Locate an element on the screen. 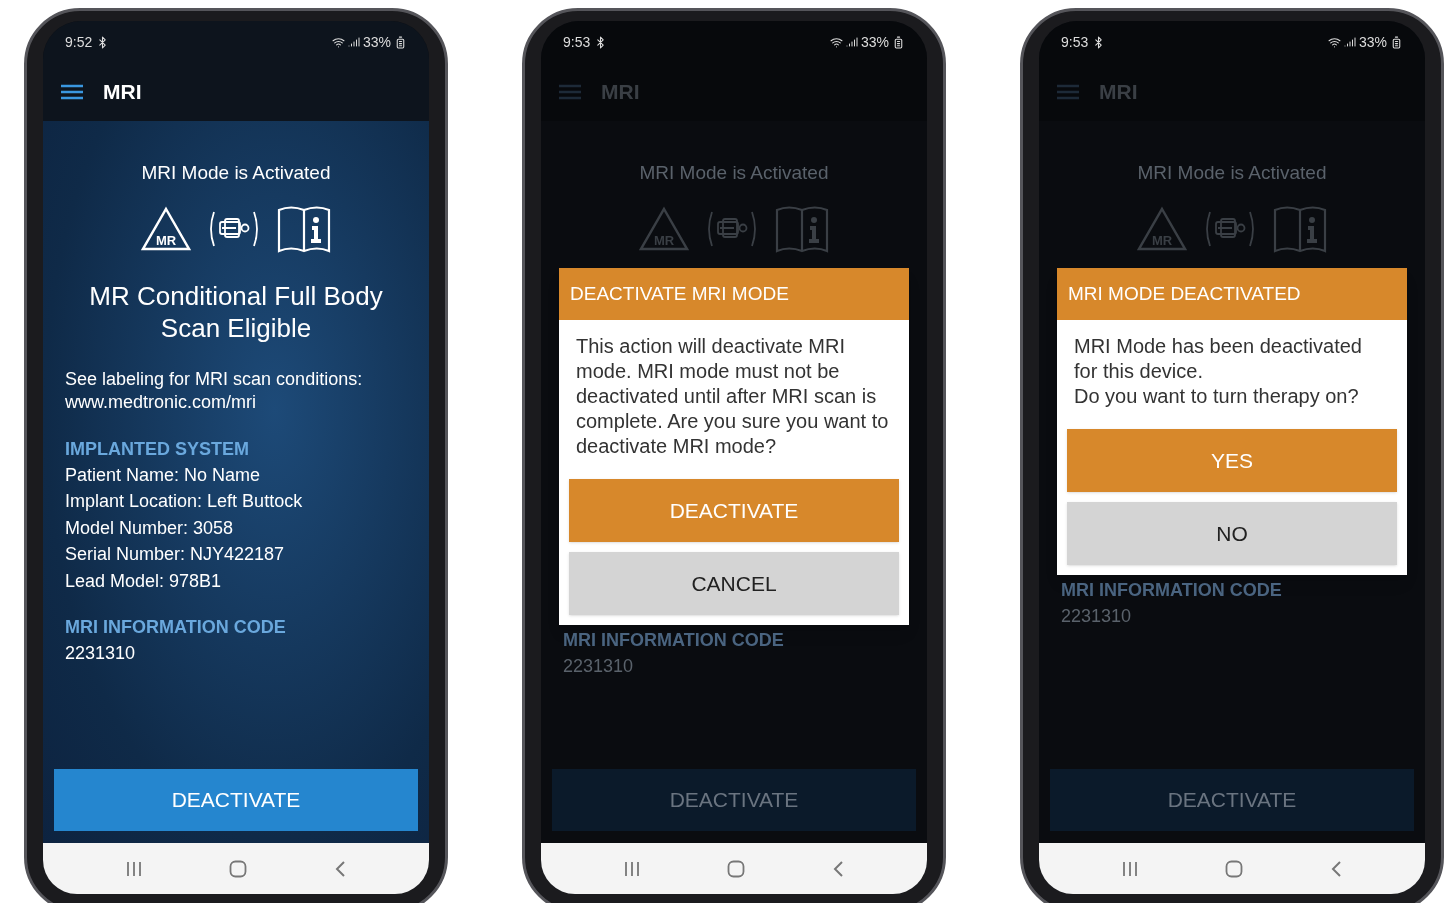 The height and width of the screenshot is (903, 1454). system-detail: Lead Model: 978B1 is located at coordinates (144, 581).